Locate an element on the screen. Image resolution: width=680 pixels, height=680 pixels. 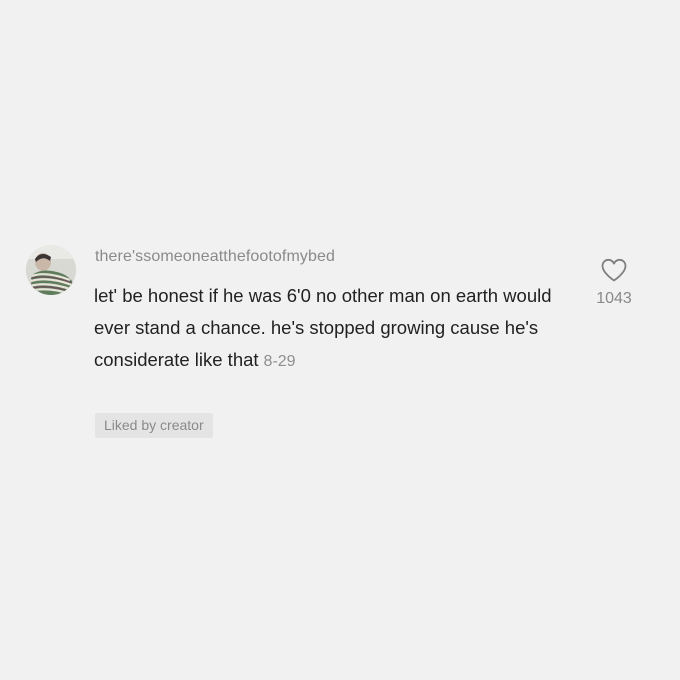
like-button is located at coordinates (614, 270).